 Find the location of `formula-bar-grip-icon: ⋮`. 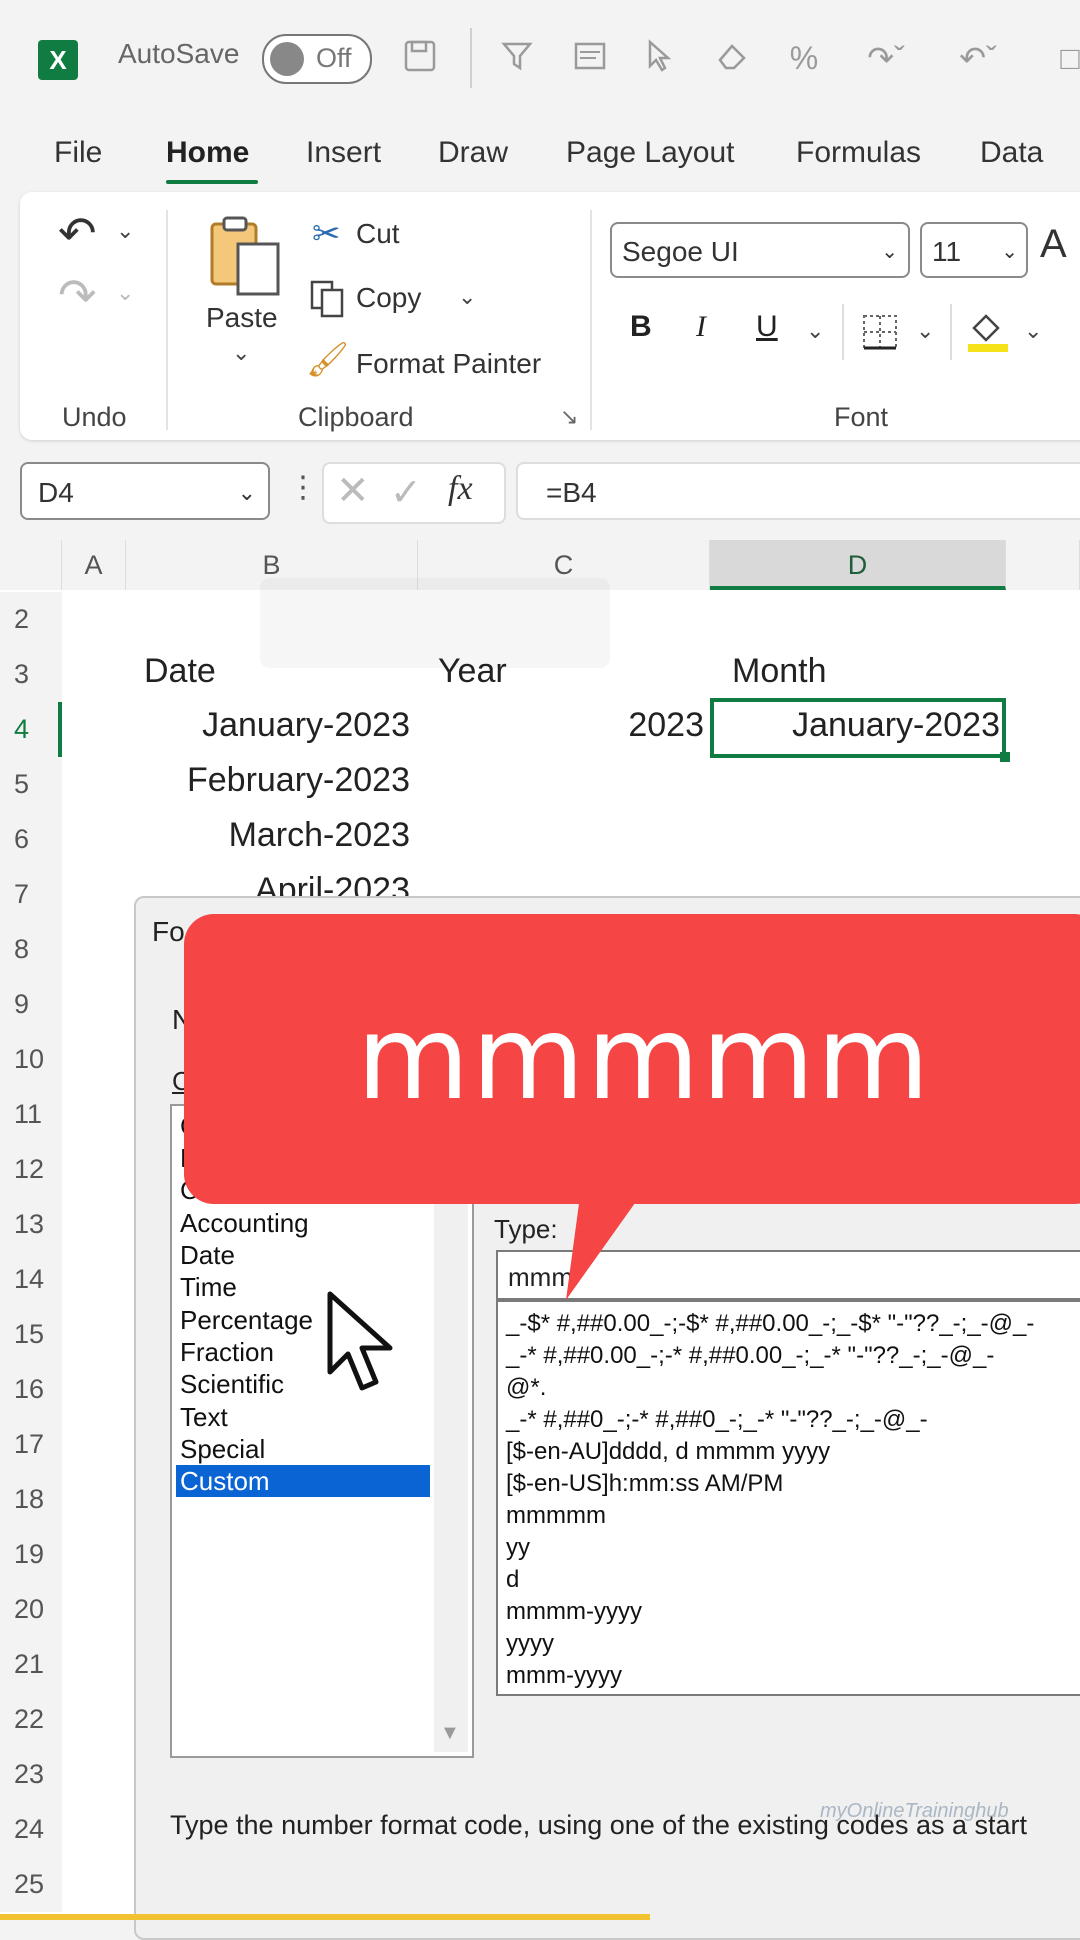

formula-bar-grip-icon: ⋮ is located at coordinates (303, 487).